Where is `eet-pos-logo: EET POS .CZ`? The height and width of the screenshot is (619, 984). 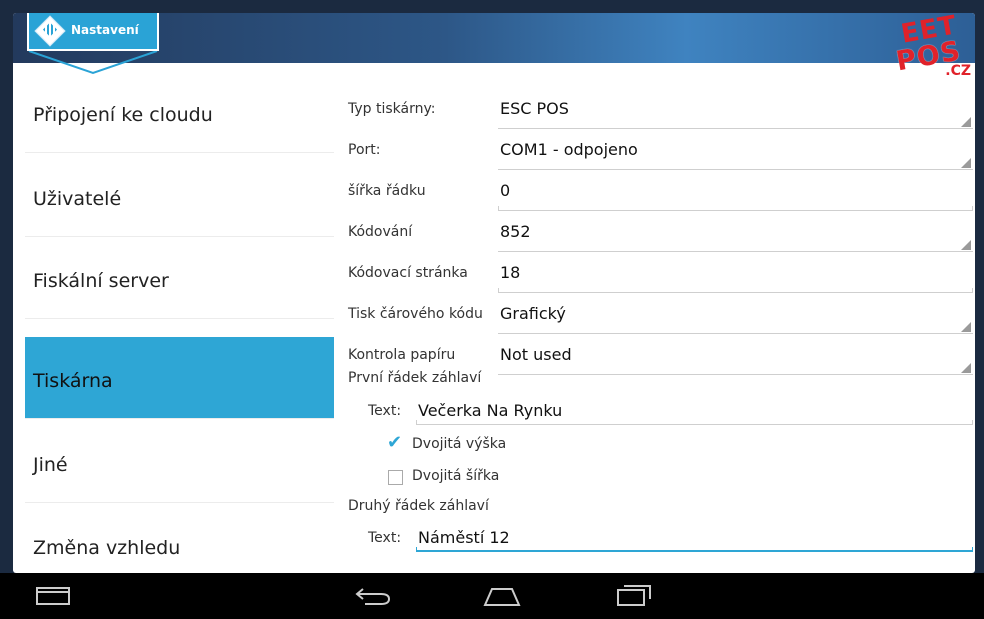
eet-pos-logo: EET POS .CZ is located at coordinates (926, 49).